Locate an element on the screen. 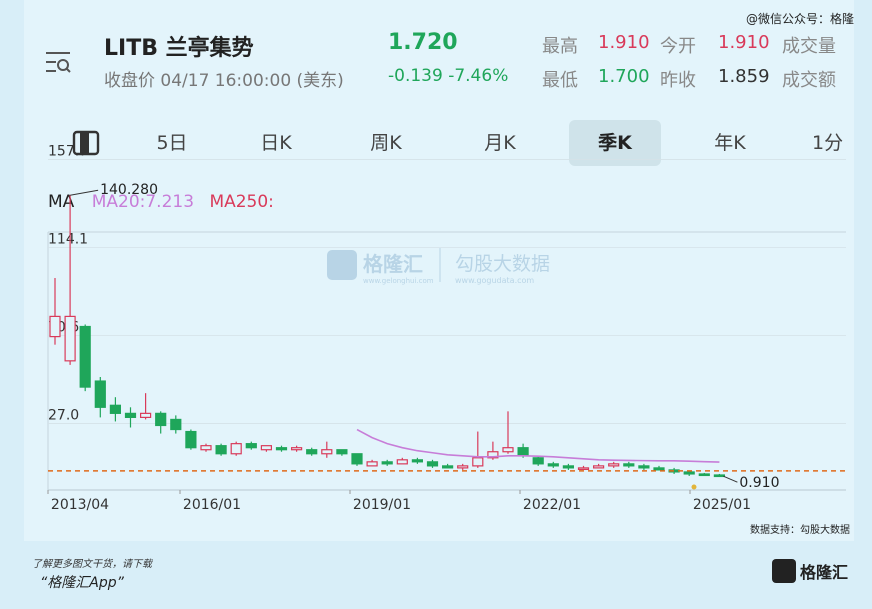  x-tick-label: 2025/01 is located at coordinates (722, 505).